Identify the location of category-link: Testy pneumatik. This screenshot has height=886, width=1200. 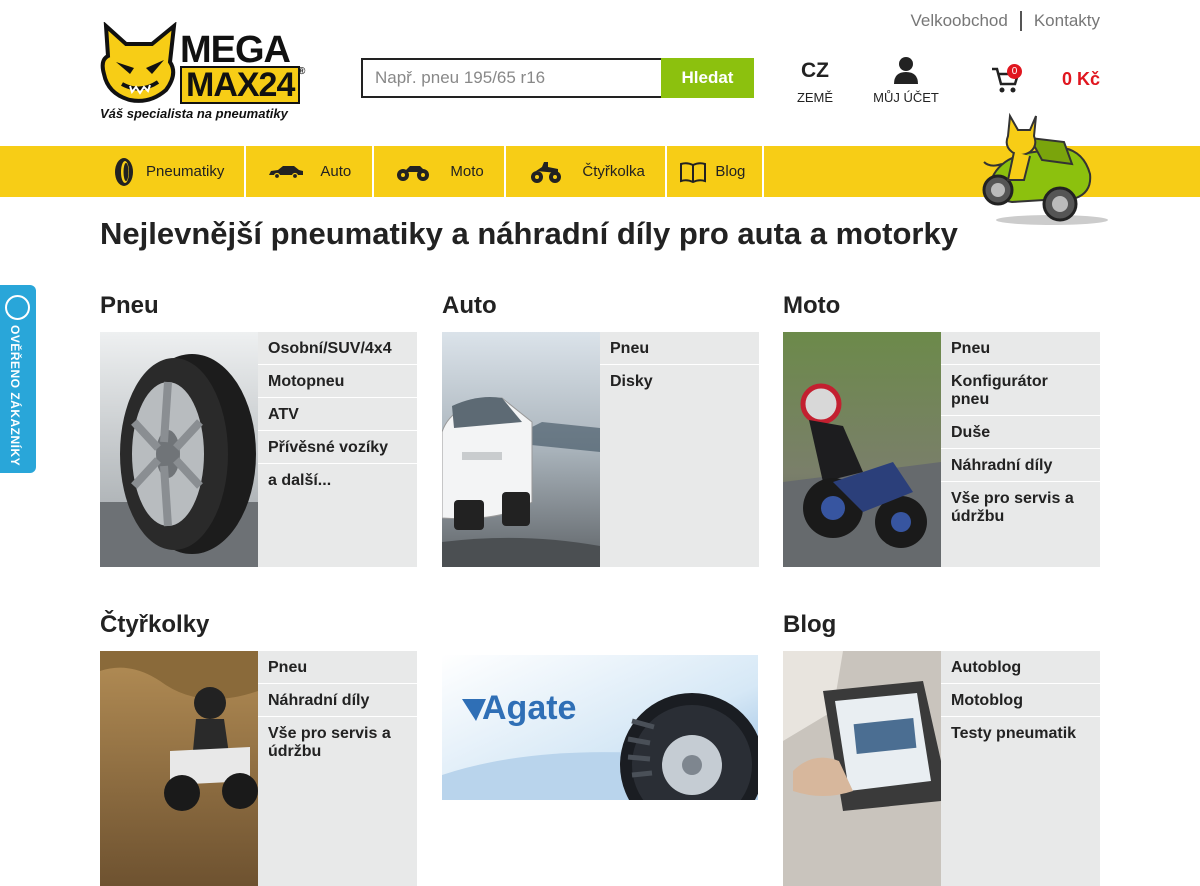
(1020, 733).